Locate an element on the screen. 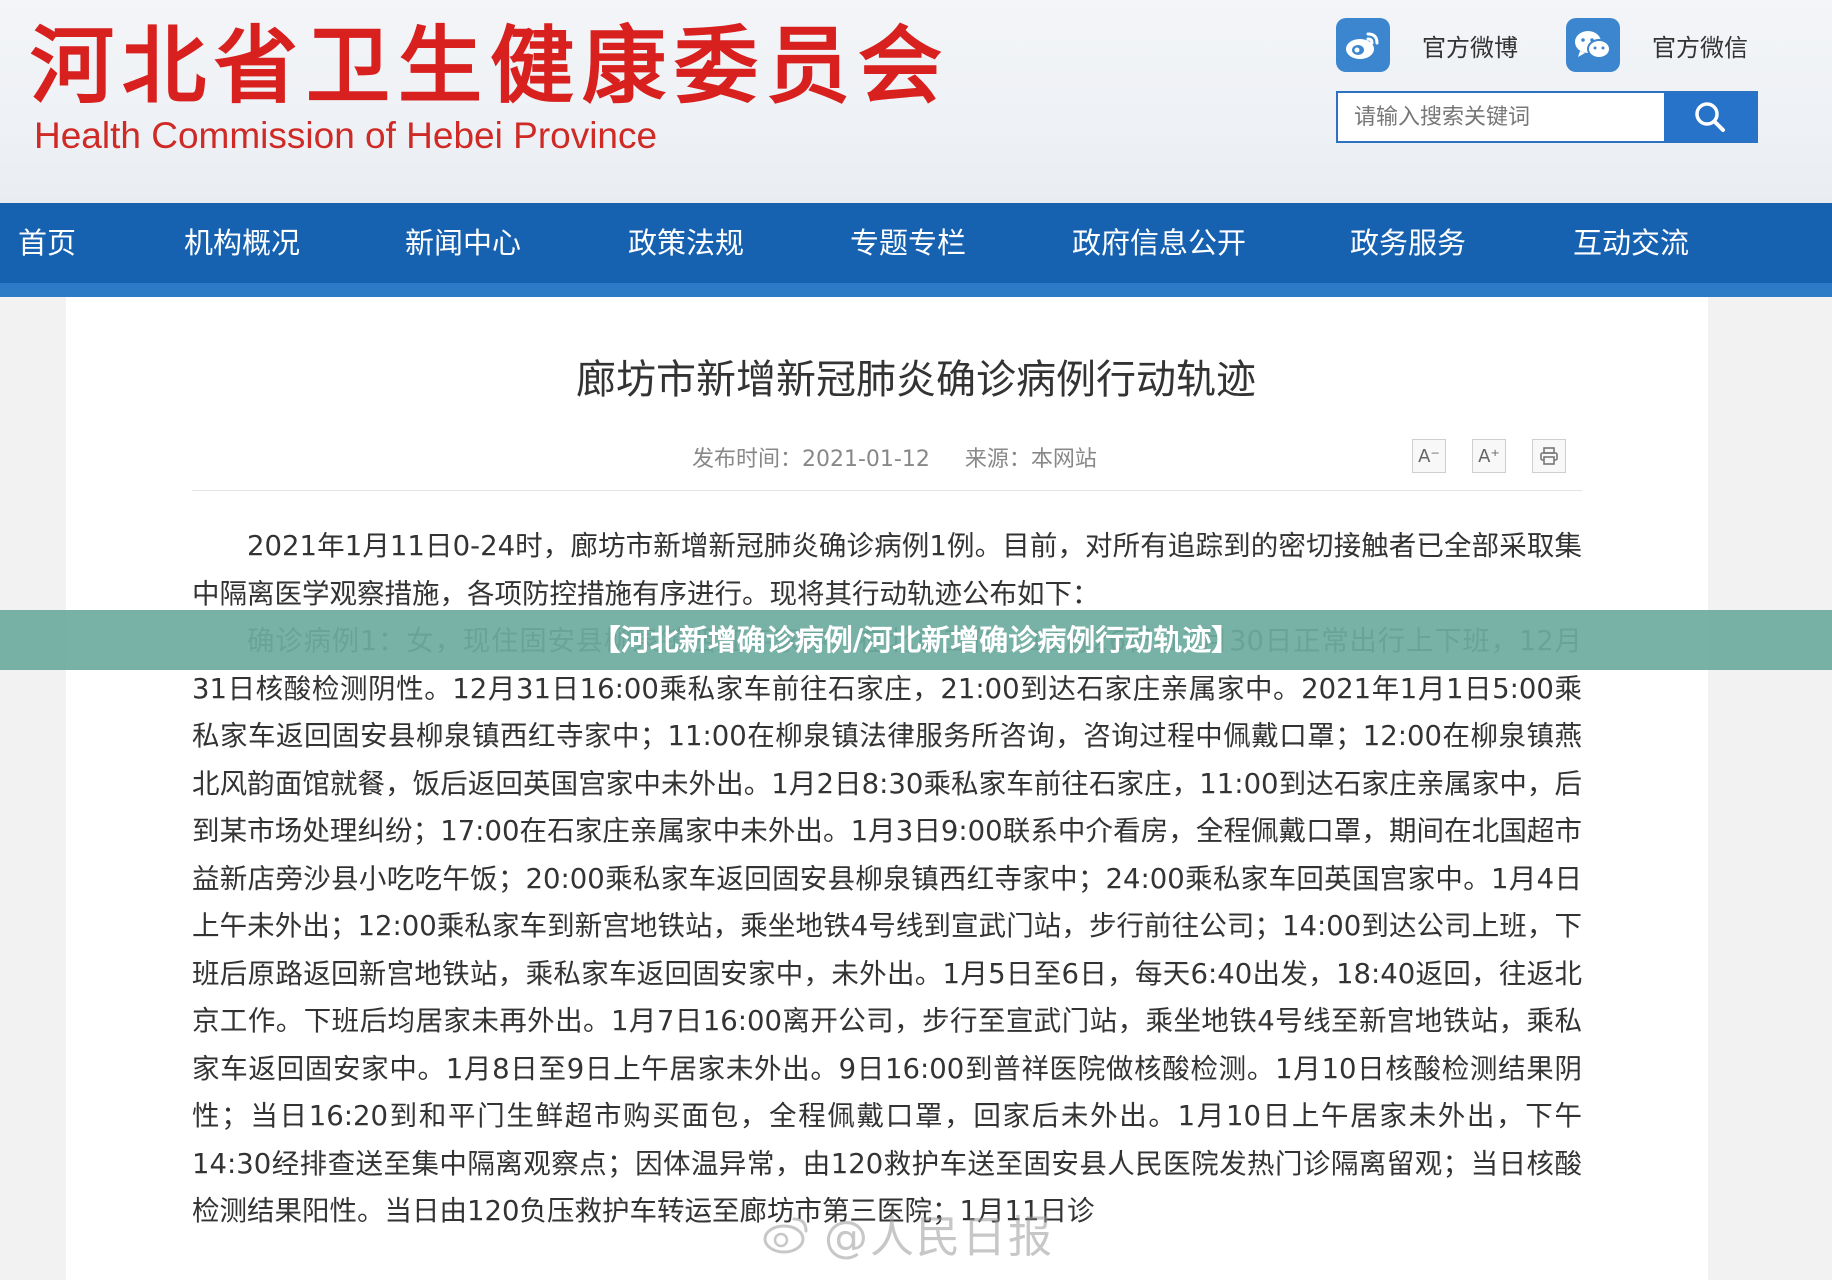 Image resolution: width=1832 pixels, height=1280 pixels. printer-icon is located at coordinates (1549, 456).